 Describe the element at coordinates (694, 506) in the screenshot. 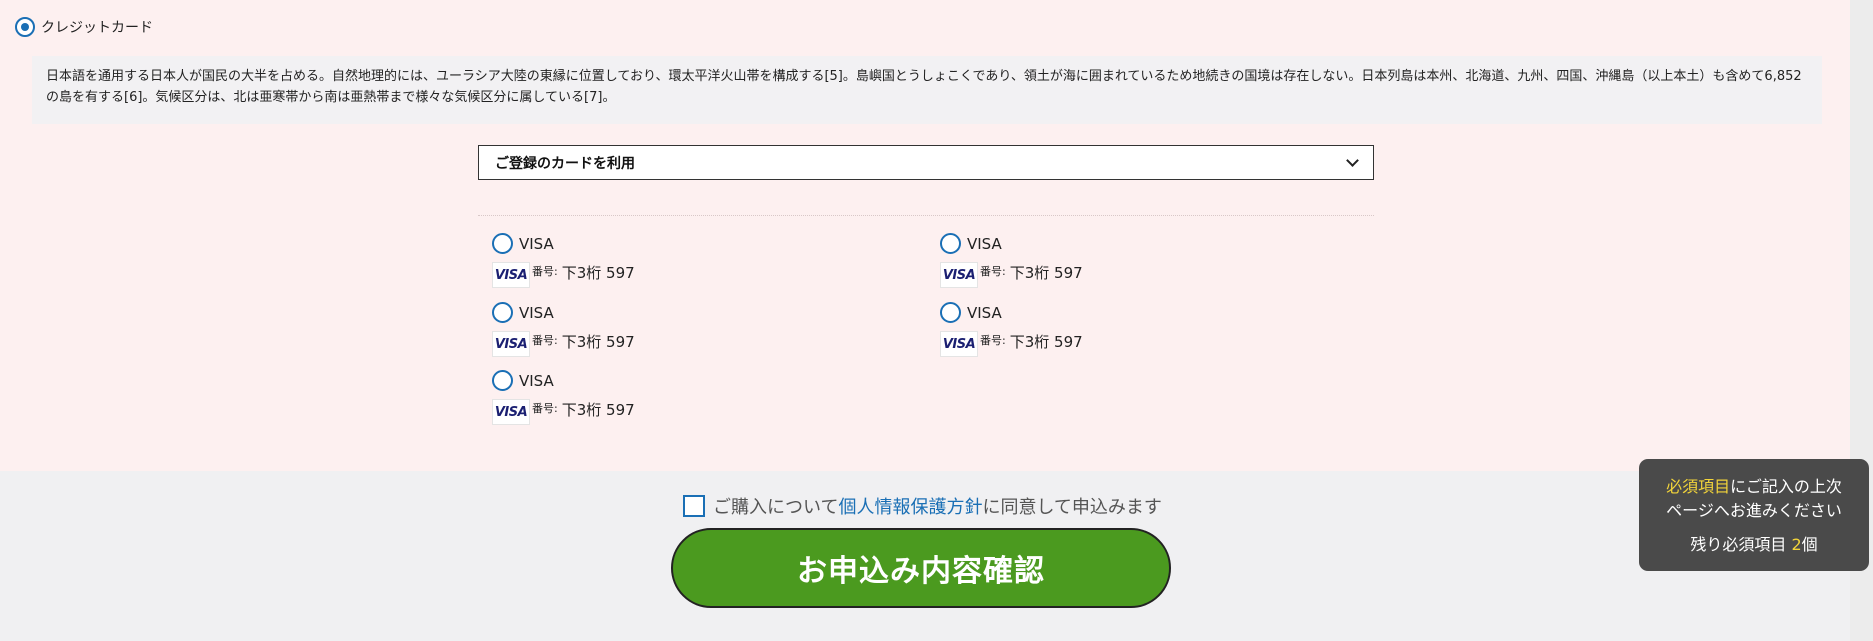

I see `consent-checkbox` at that location.